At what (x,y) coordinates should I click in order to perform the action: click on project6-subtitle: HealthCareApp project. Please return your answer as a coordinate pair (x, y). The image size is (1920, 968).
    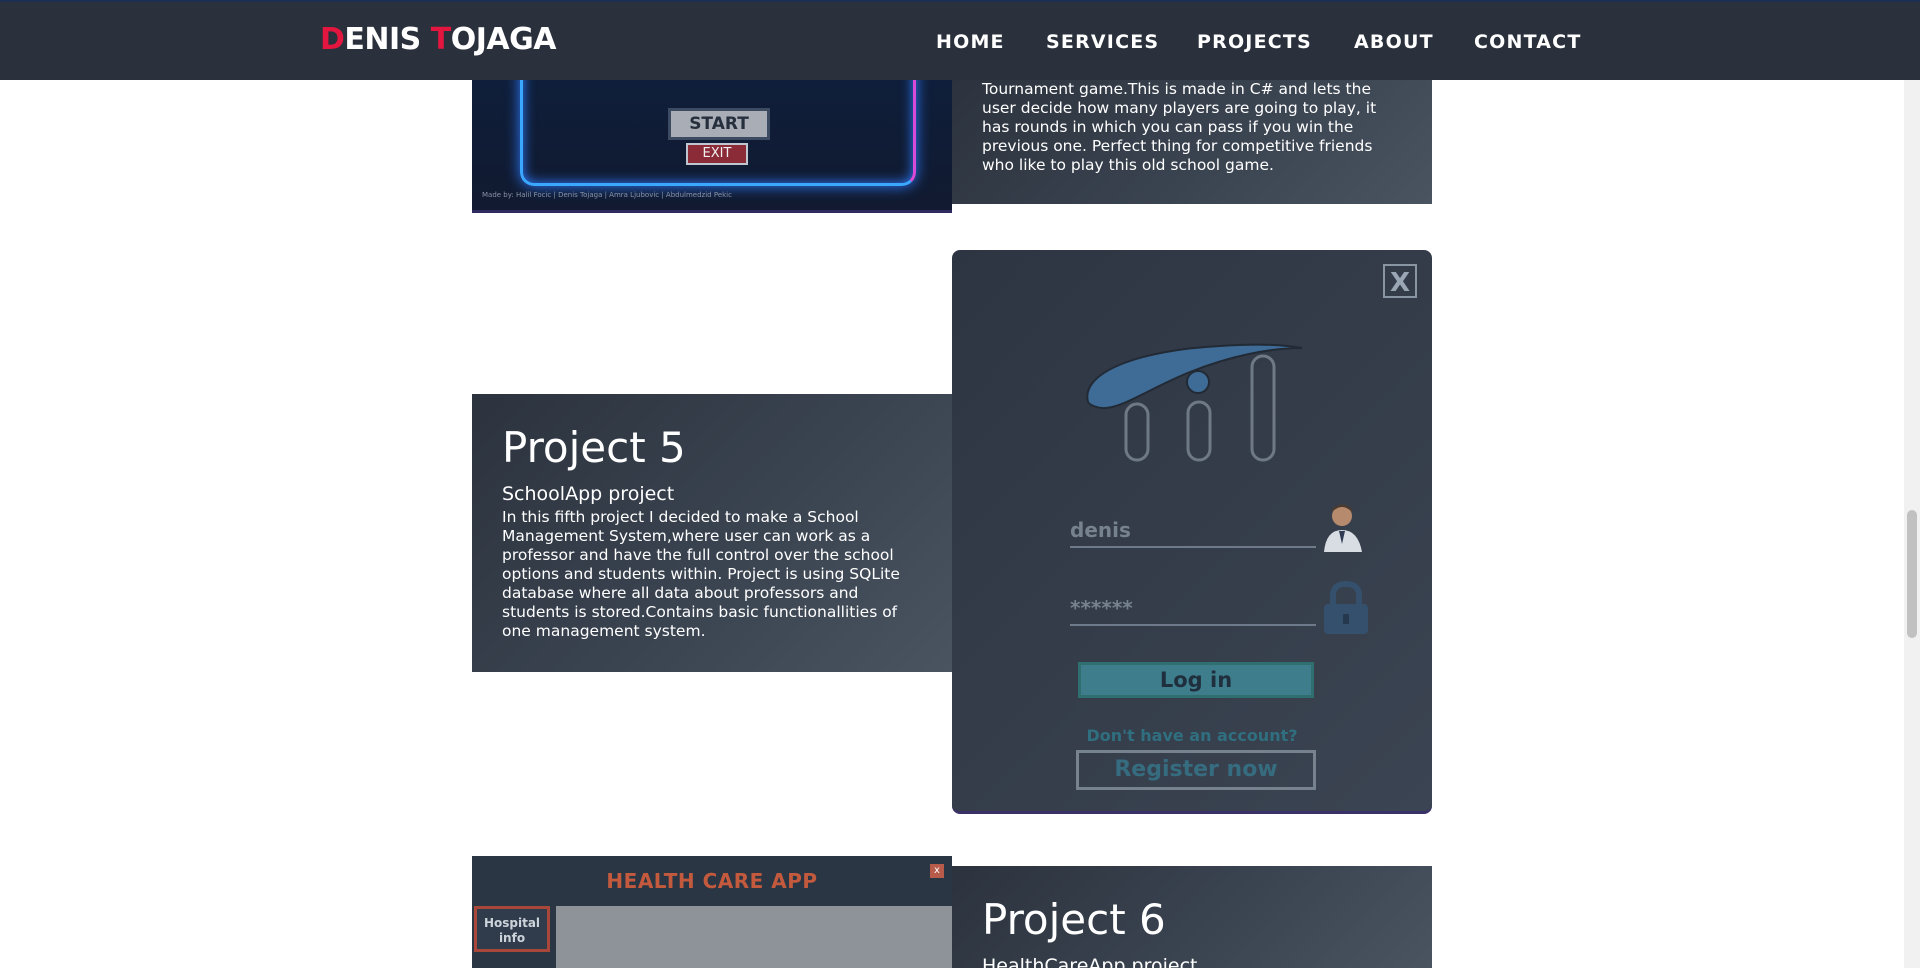
    Looking at the image, I should click on (1090, 961).